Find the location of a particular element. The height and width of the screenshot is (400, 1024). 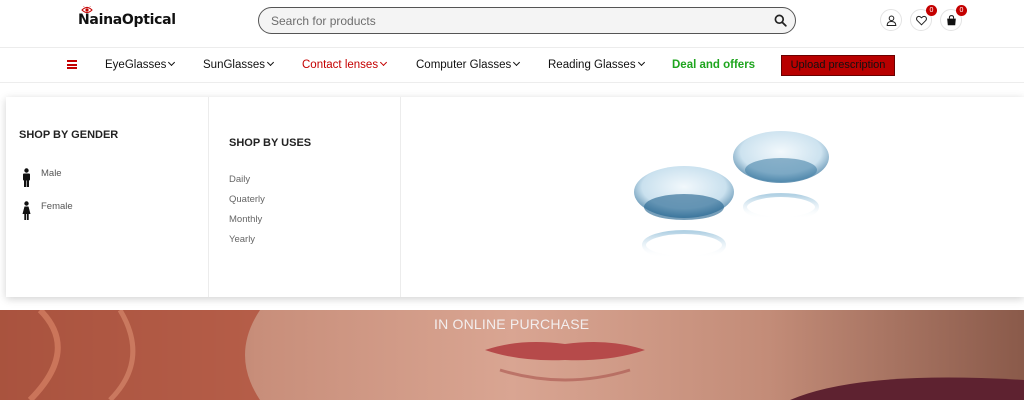

nav-item-eyeglasses: EyeGlasses is located at coordinates (140, 64).